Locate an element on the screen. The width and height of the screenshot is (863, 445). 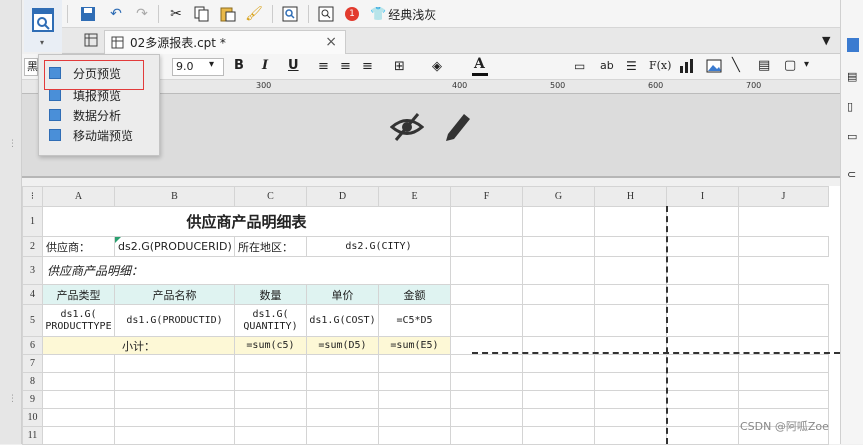
preview-button: ▾ is located at coordinates (43, 26).